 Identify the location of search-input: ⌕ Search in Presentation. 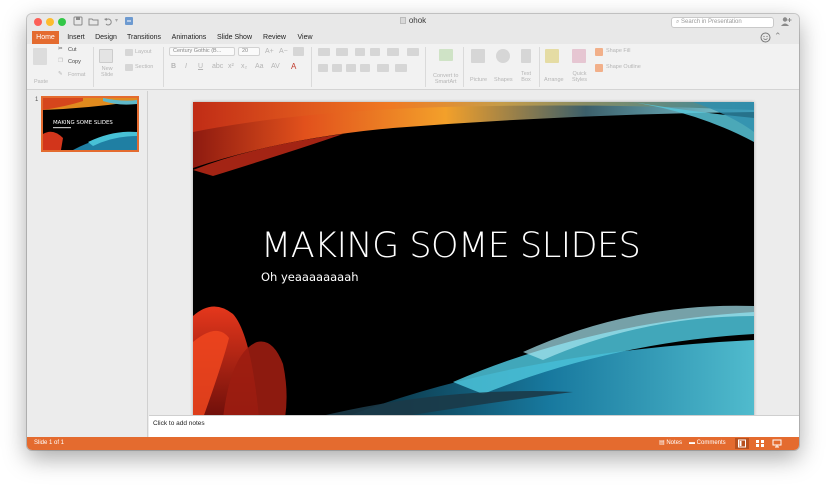
(722, 22).